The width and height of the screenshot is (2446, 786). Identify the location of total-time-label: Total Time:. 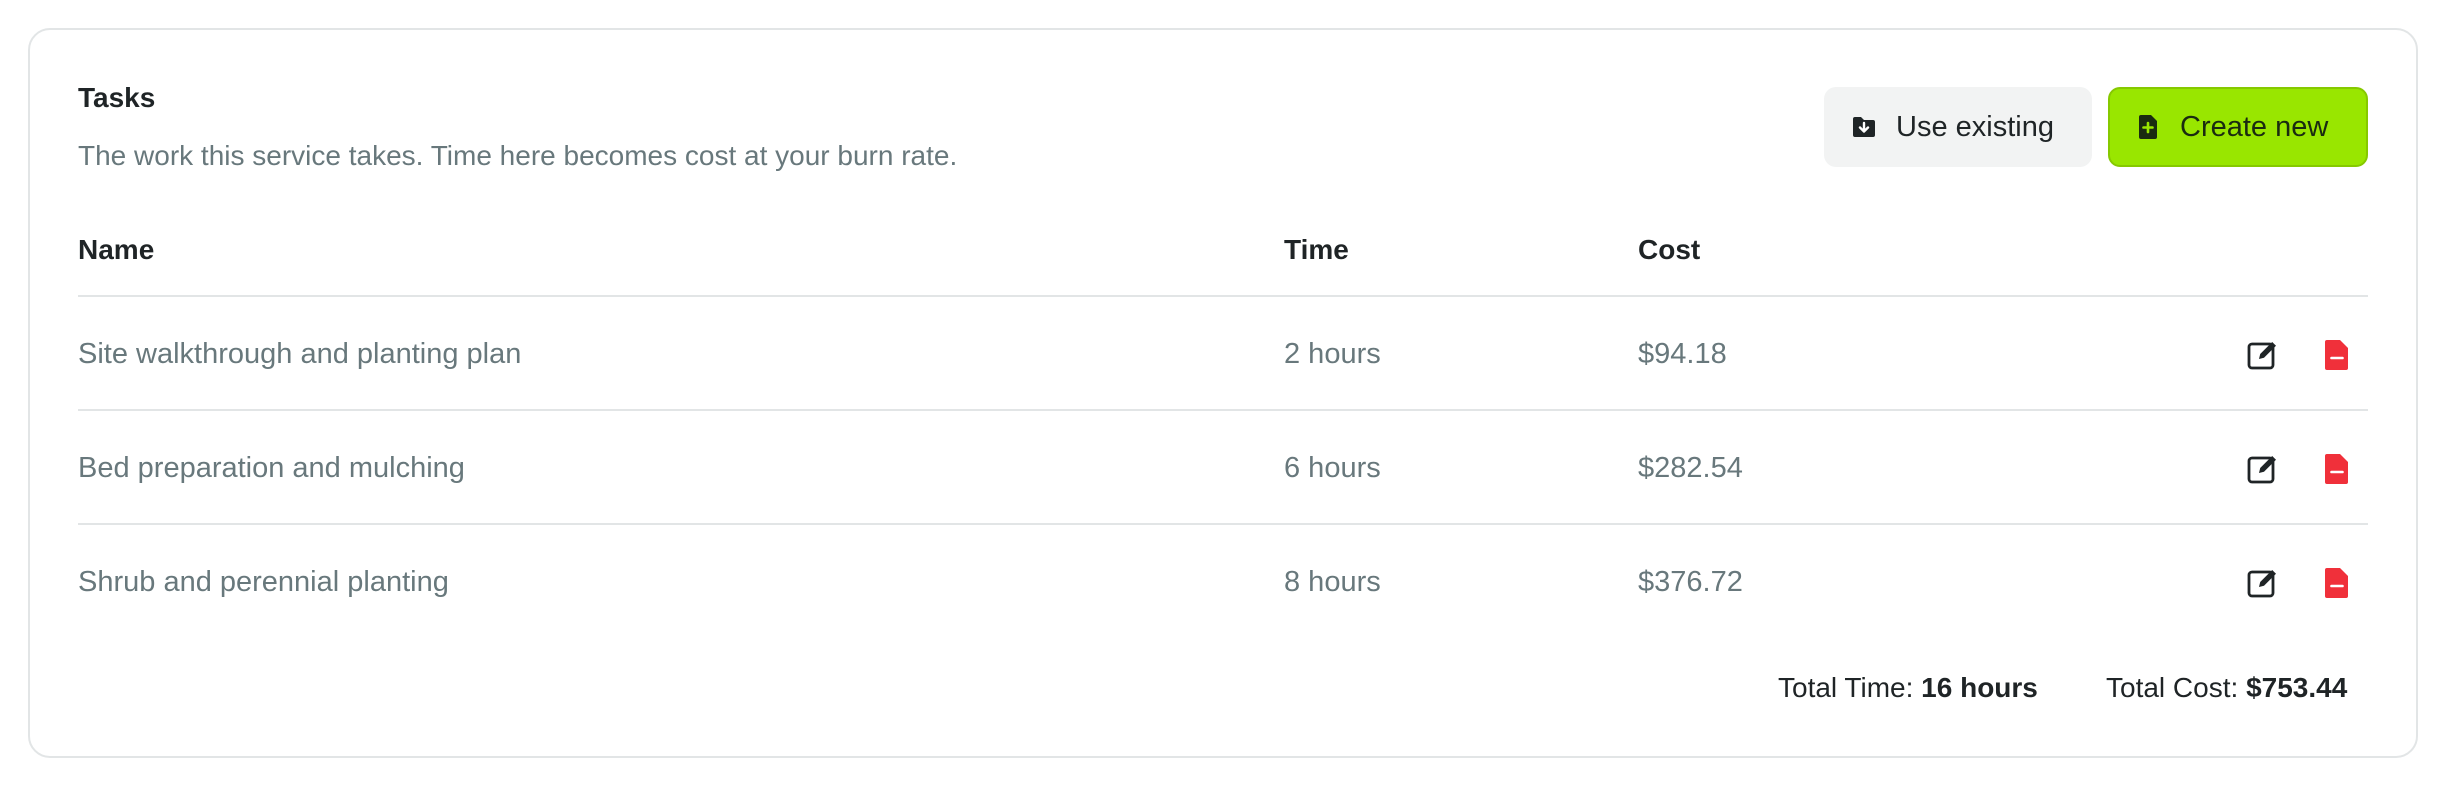
(1846, 687).